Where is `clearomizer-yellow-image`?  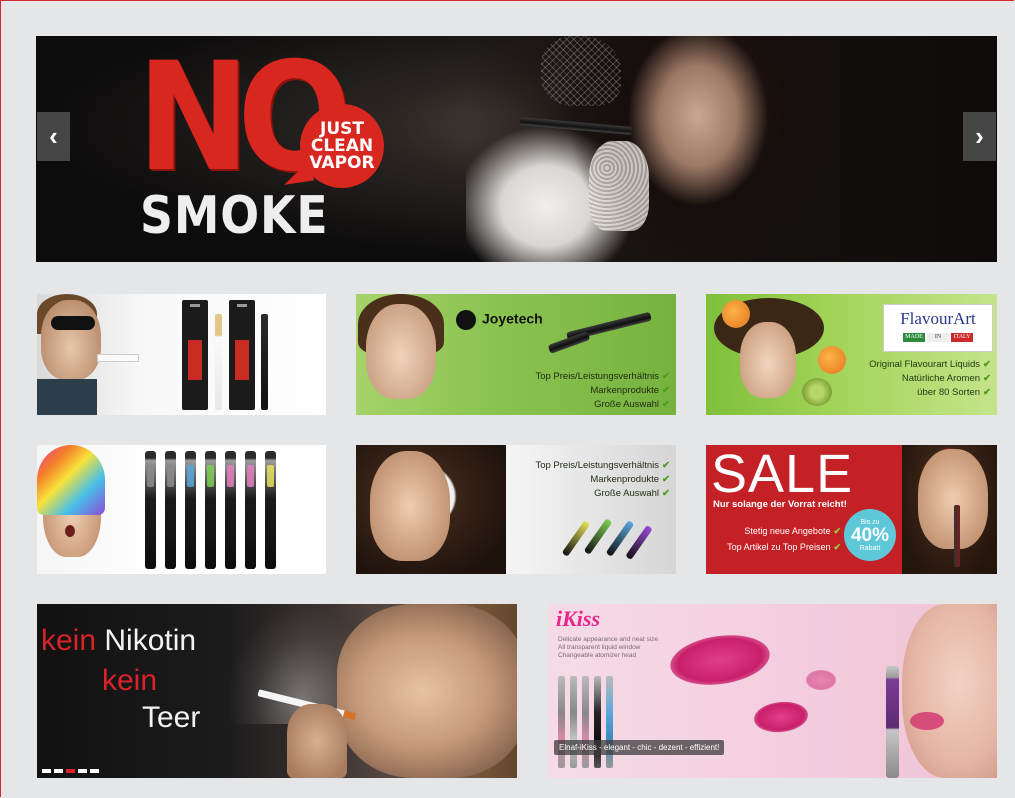 clearomizer-yellow-image is located at coordinates (270, 510).